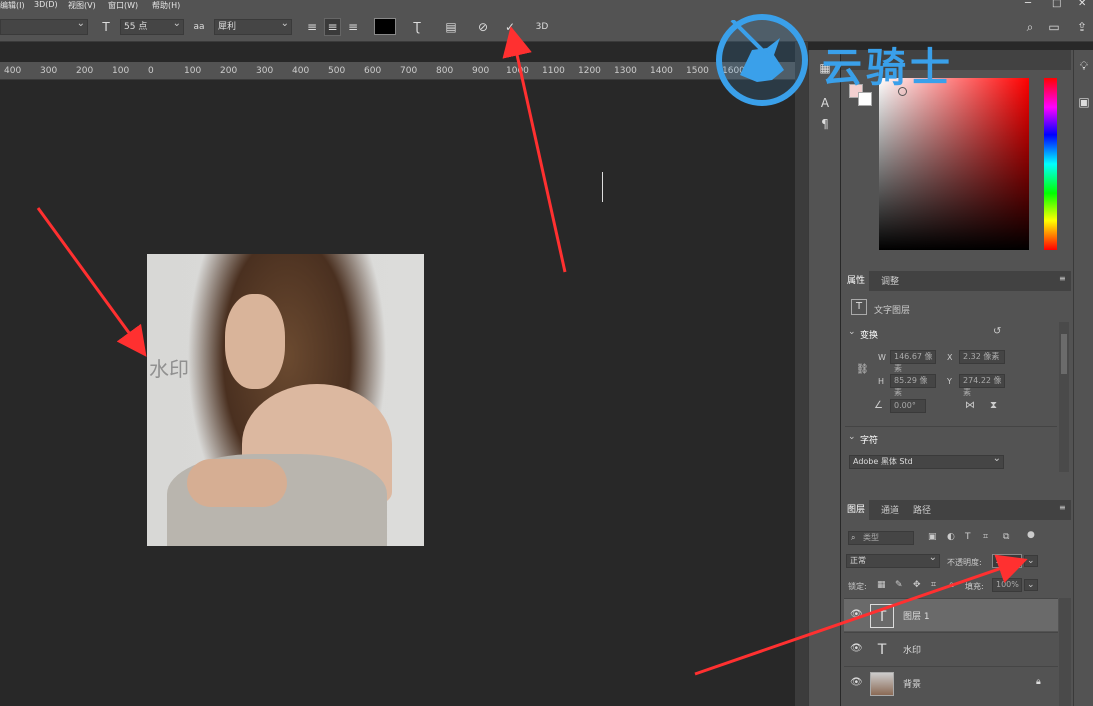  What do you see at coordinates (534, 149) in the screenshot?
I see `arrow-to-checkmark` at bounding box center [534, 149].